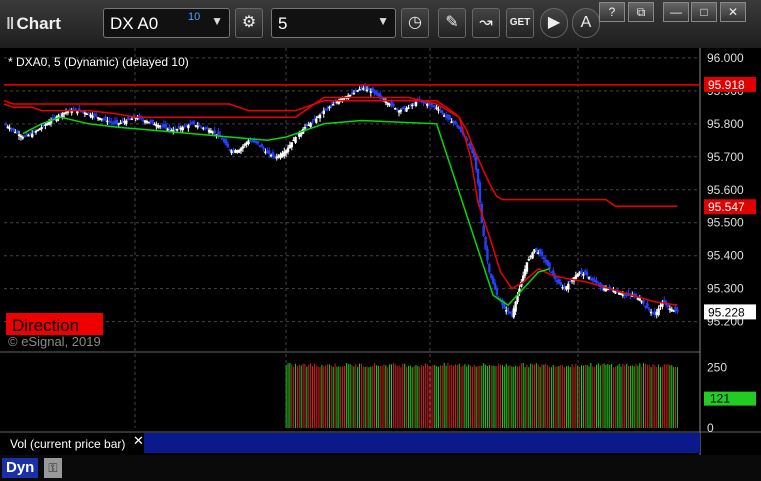 Image resolution: width=761 pixels, height=481 pixels. I want to click on direction-label: Direction, so click(45, 325).